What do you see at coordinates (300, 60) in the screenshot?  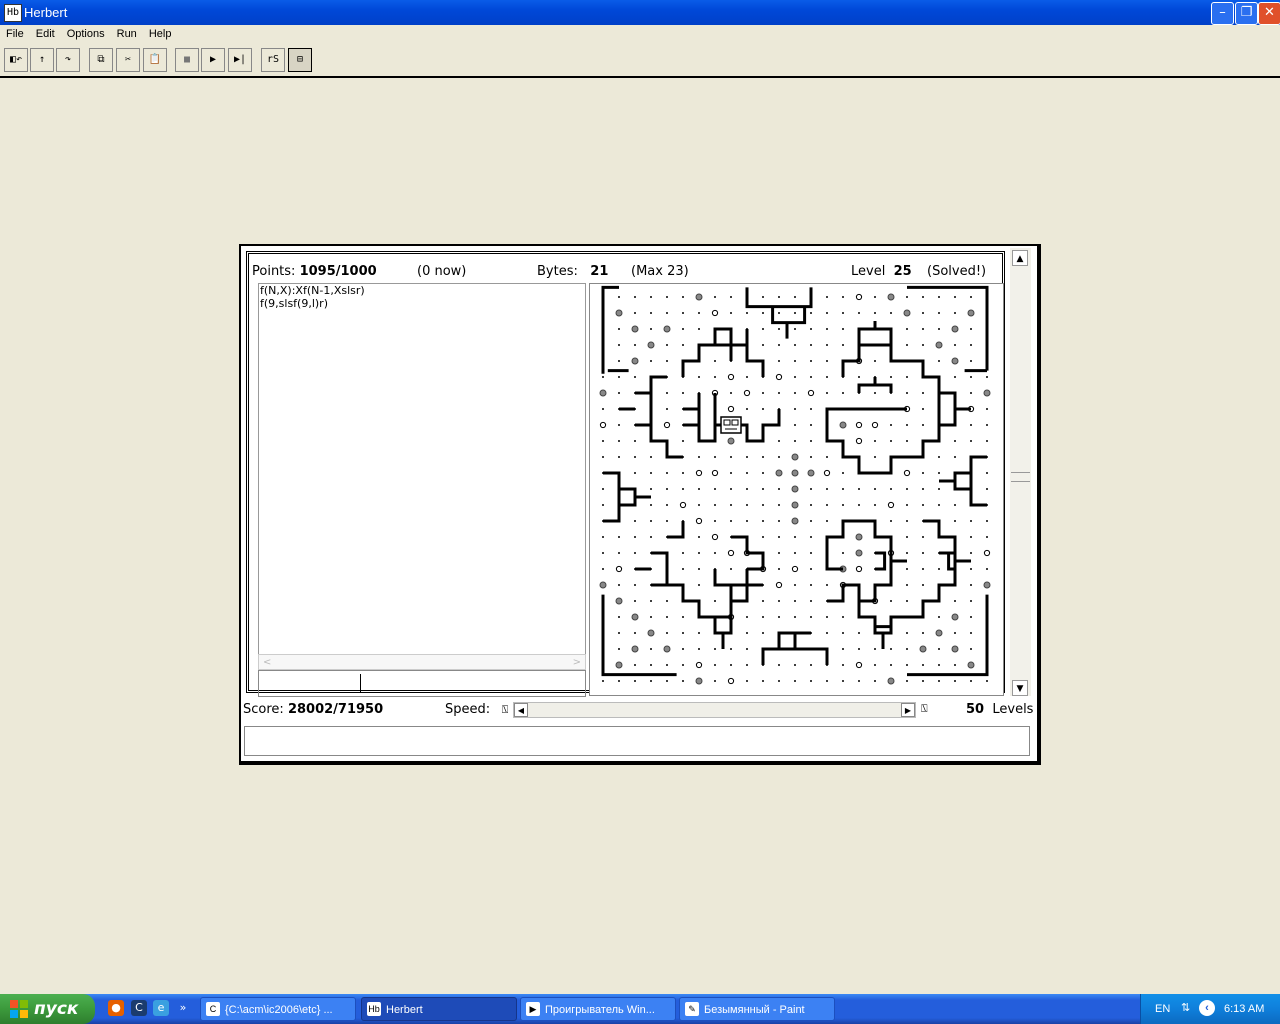 I see `herbert-view-button: ⊟` at bounding box center [300, 60].